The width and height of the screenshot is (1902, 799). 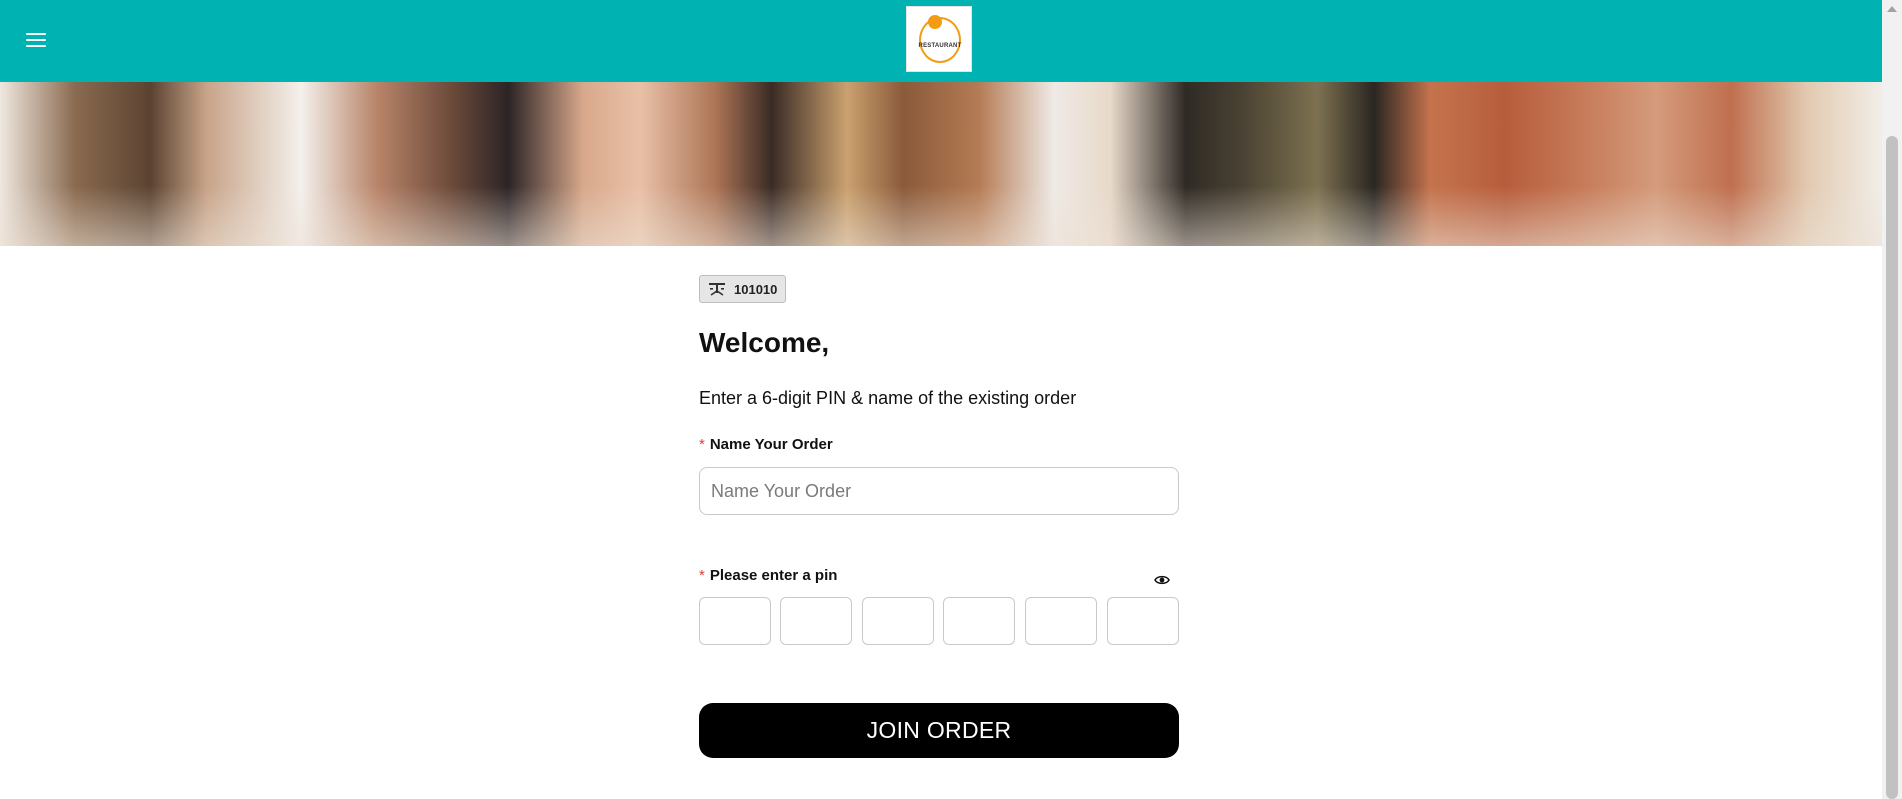 I want to click on hamburger-menu-icon, so click(x=36, y=40).